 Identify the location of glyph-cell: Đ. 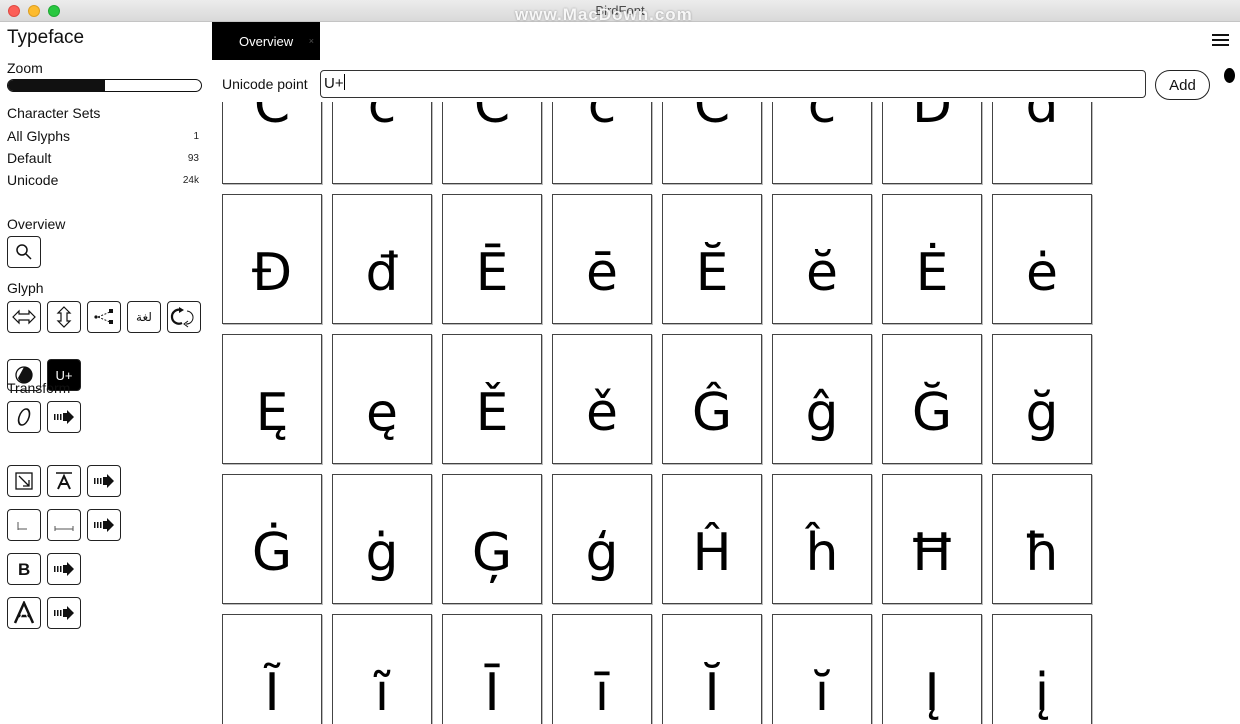
(272, 259).